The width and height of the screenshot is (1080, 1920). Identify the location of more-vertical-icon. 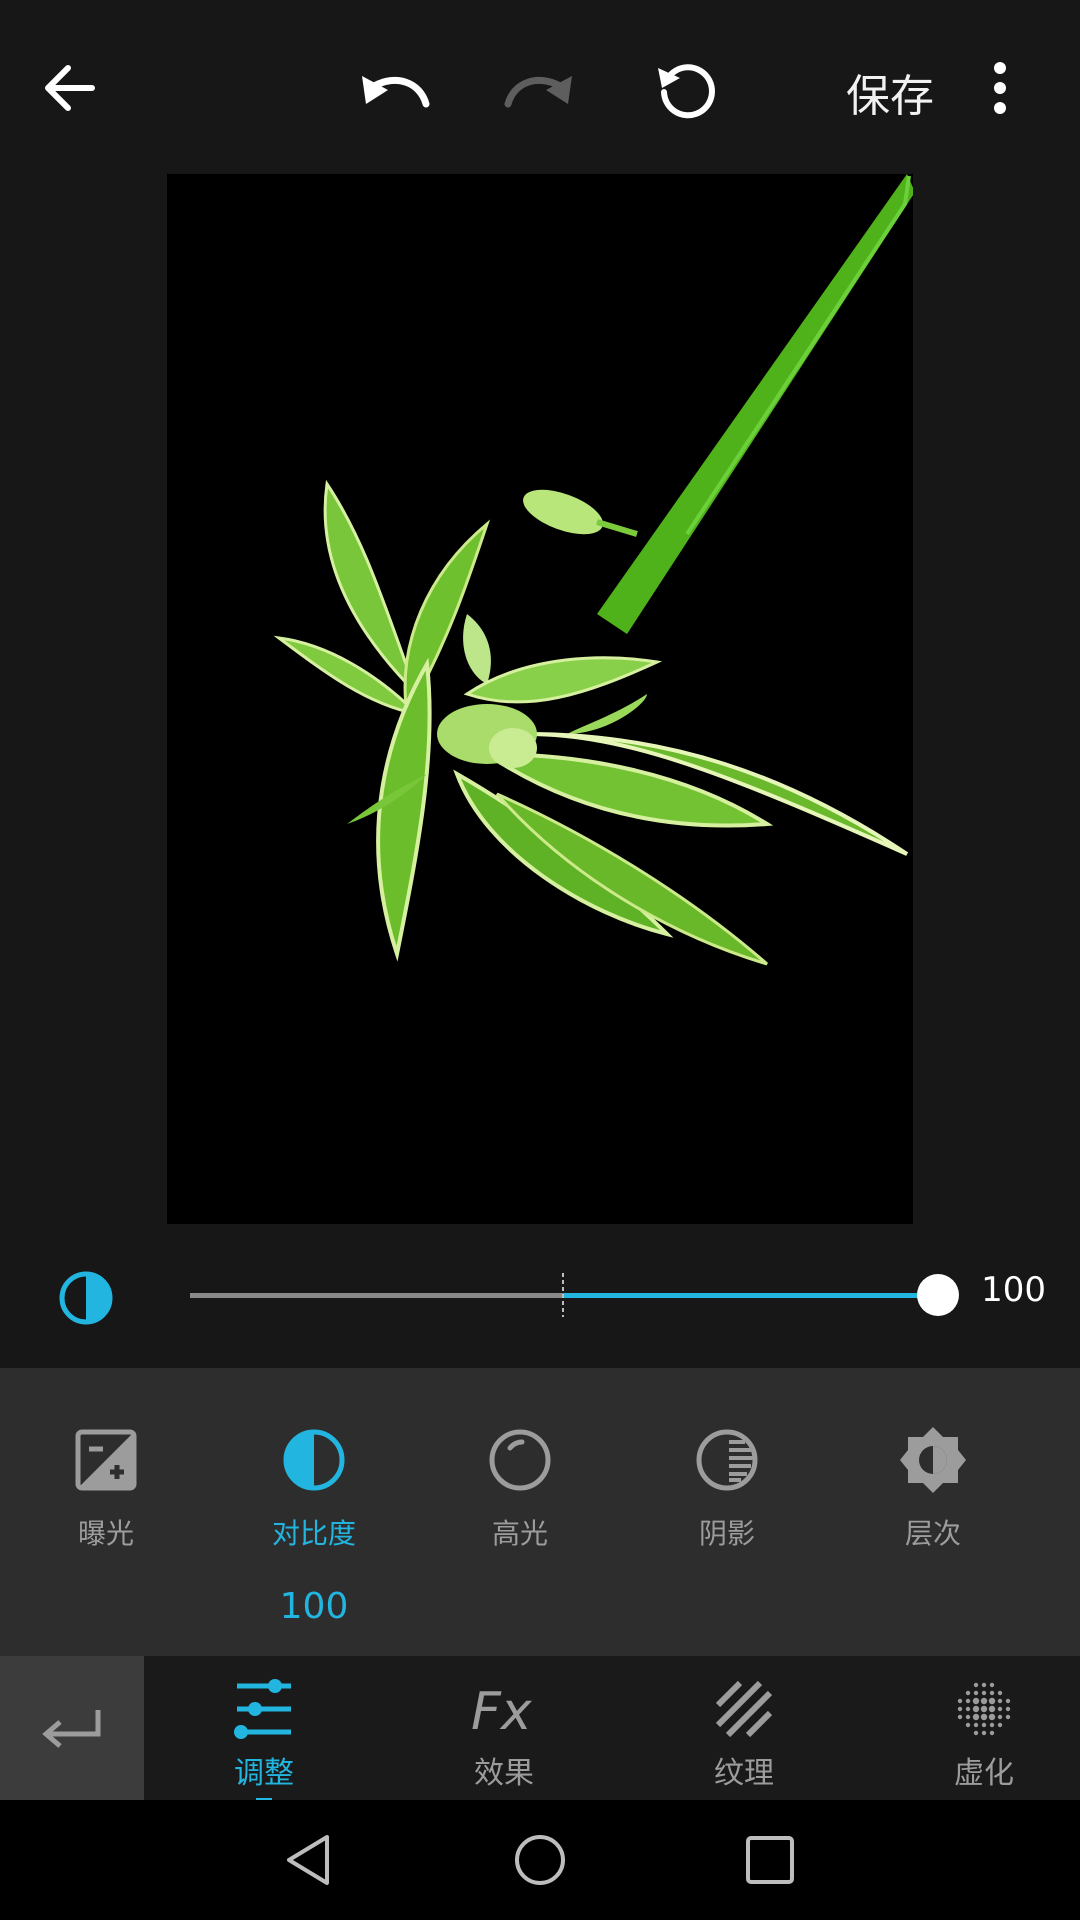
(1000, 88).